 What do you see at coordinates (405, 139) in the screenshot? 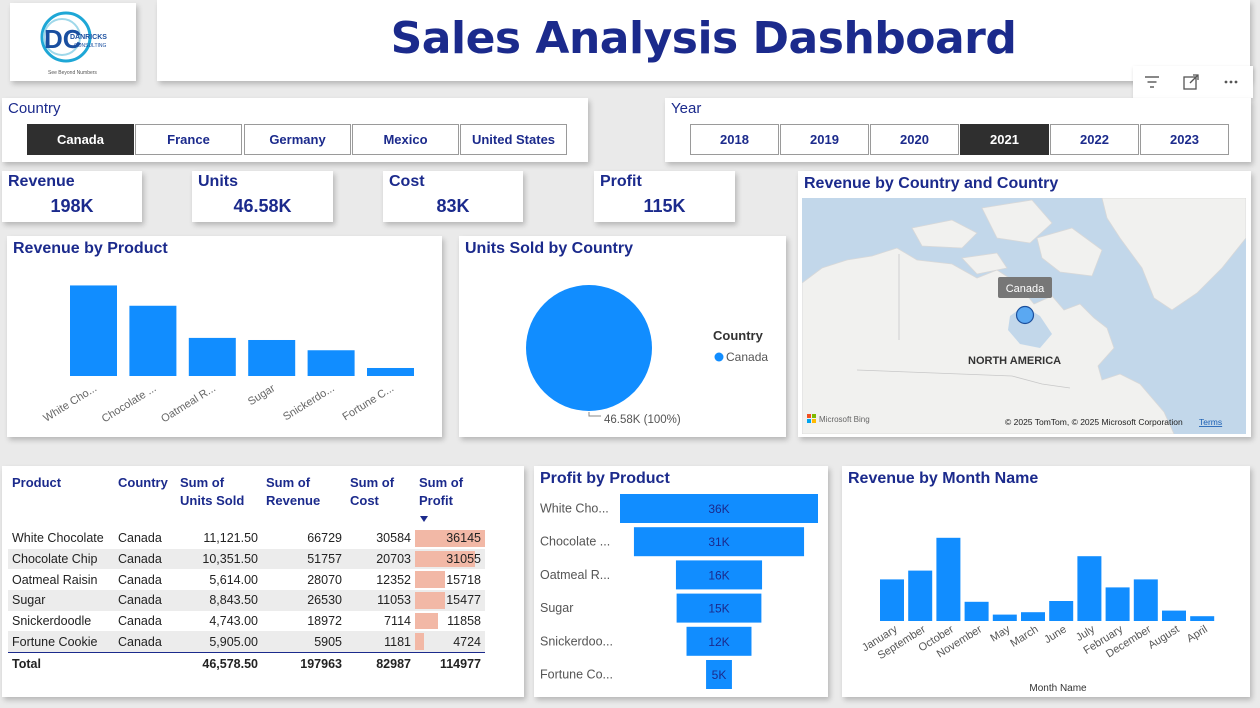
I see `country-option-mexico: Mexico` at bounding box center [405, 139].